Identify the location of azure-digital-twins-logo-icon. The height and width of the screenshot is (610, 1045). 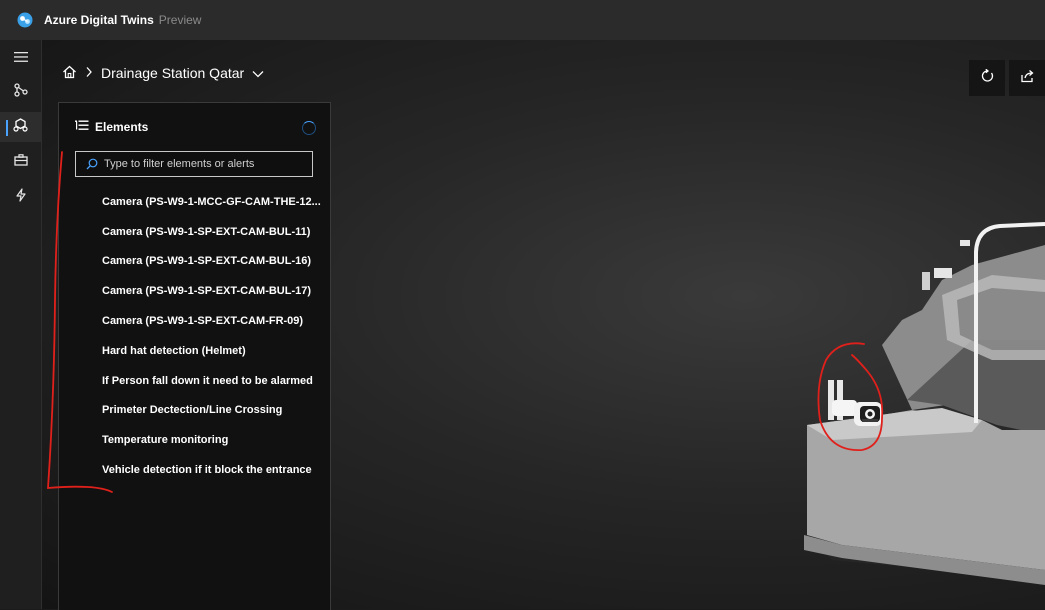
(25, 20).